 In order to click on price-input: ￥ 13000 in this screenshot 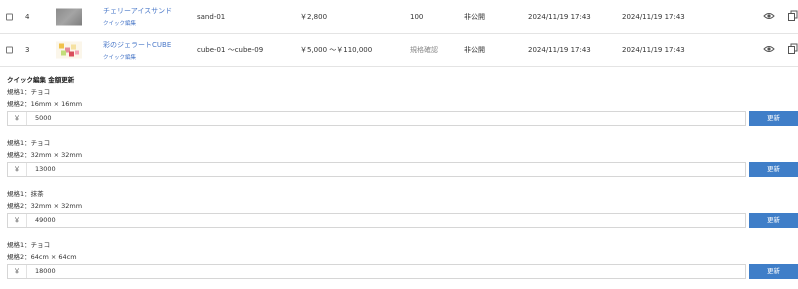, I will do `click(376, 169)`.